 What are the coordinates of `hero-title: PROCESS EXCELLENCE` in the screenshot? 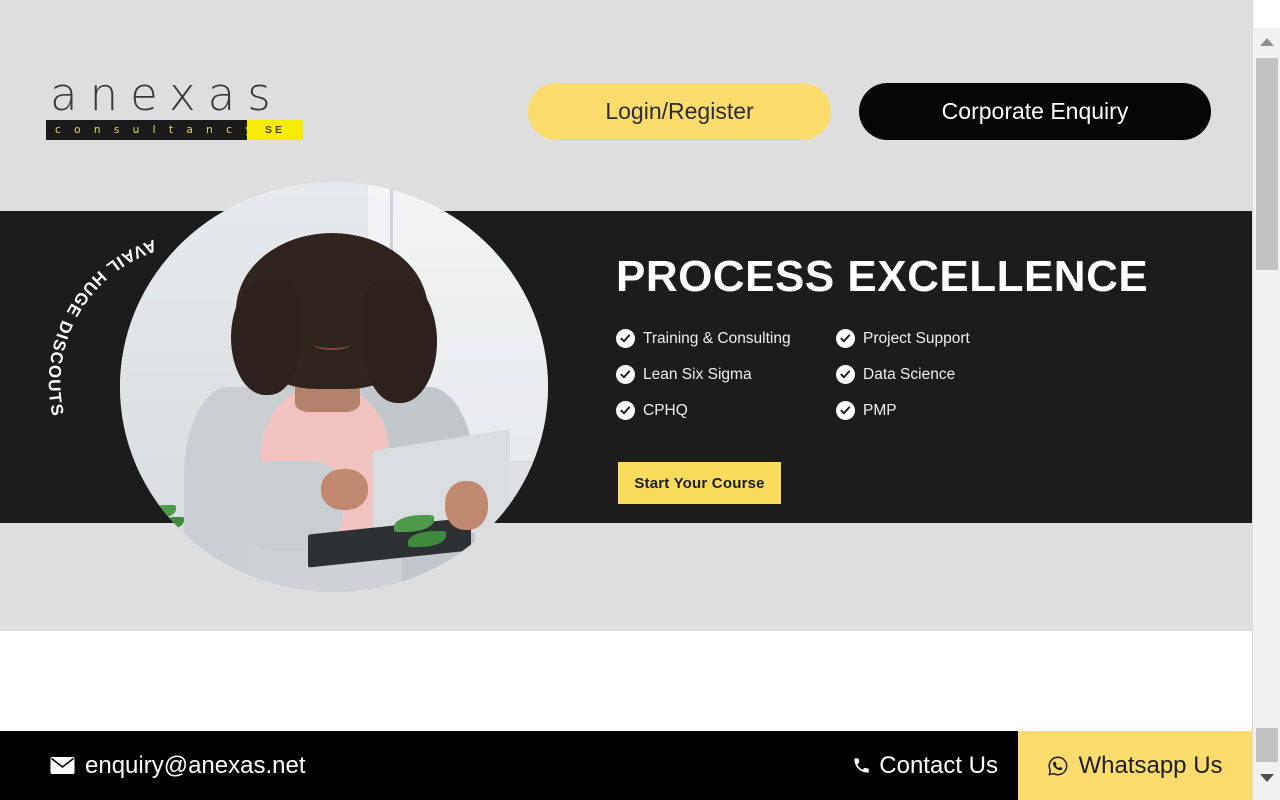 It's located at (882, 276).